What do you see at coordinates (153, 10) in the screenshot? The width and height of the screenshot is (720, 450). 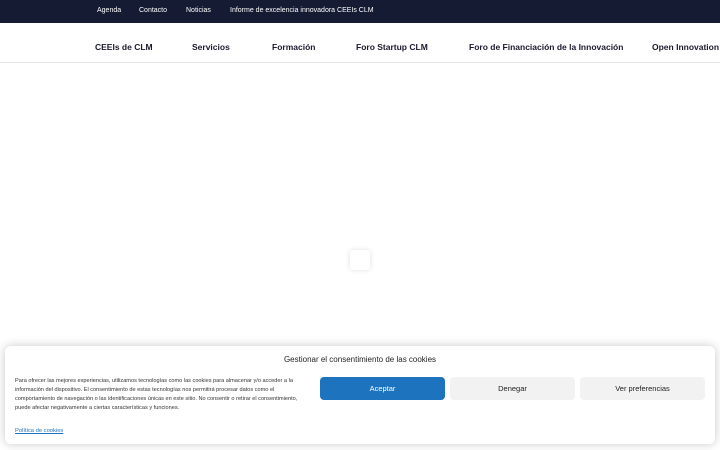 I see `topbar-link-contacto: Contacto` at bounding box center [153, 10].